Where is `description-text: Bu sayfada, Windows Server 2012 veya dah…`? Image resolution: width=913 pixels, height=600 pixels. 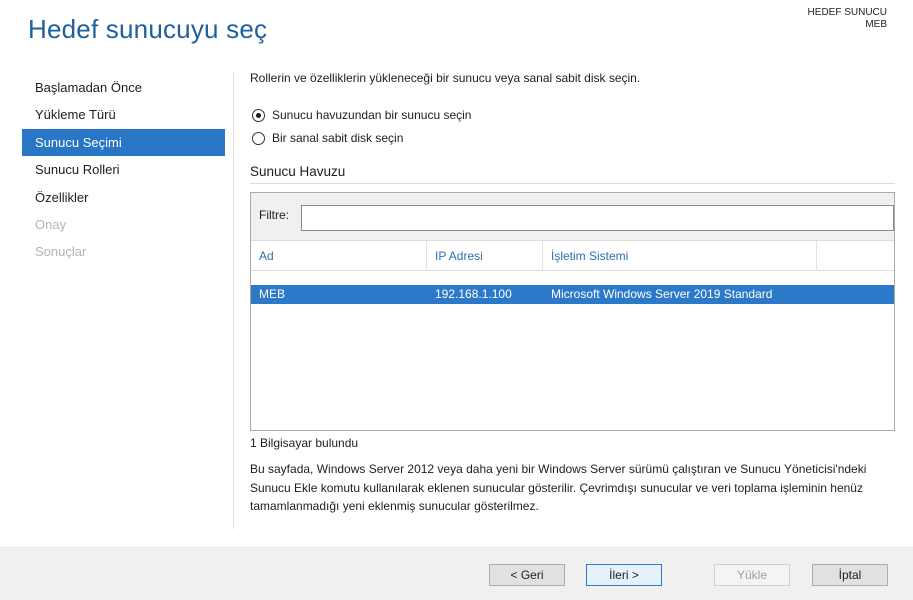
description-text: Bu sayfada, Windows Server 2012 veya dah… is located at coordinates (558, 487).